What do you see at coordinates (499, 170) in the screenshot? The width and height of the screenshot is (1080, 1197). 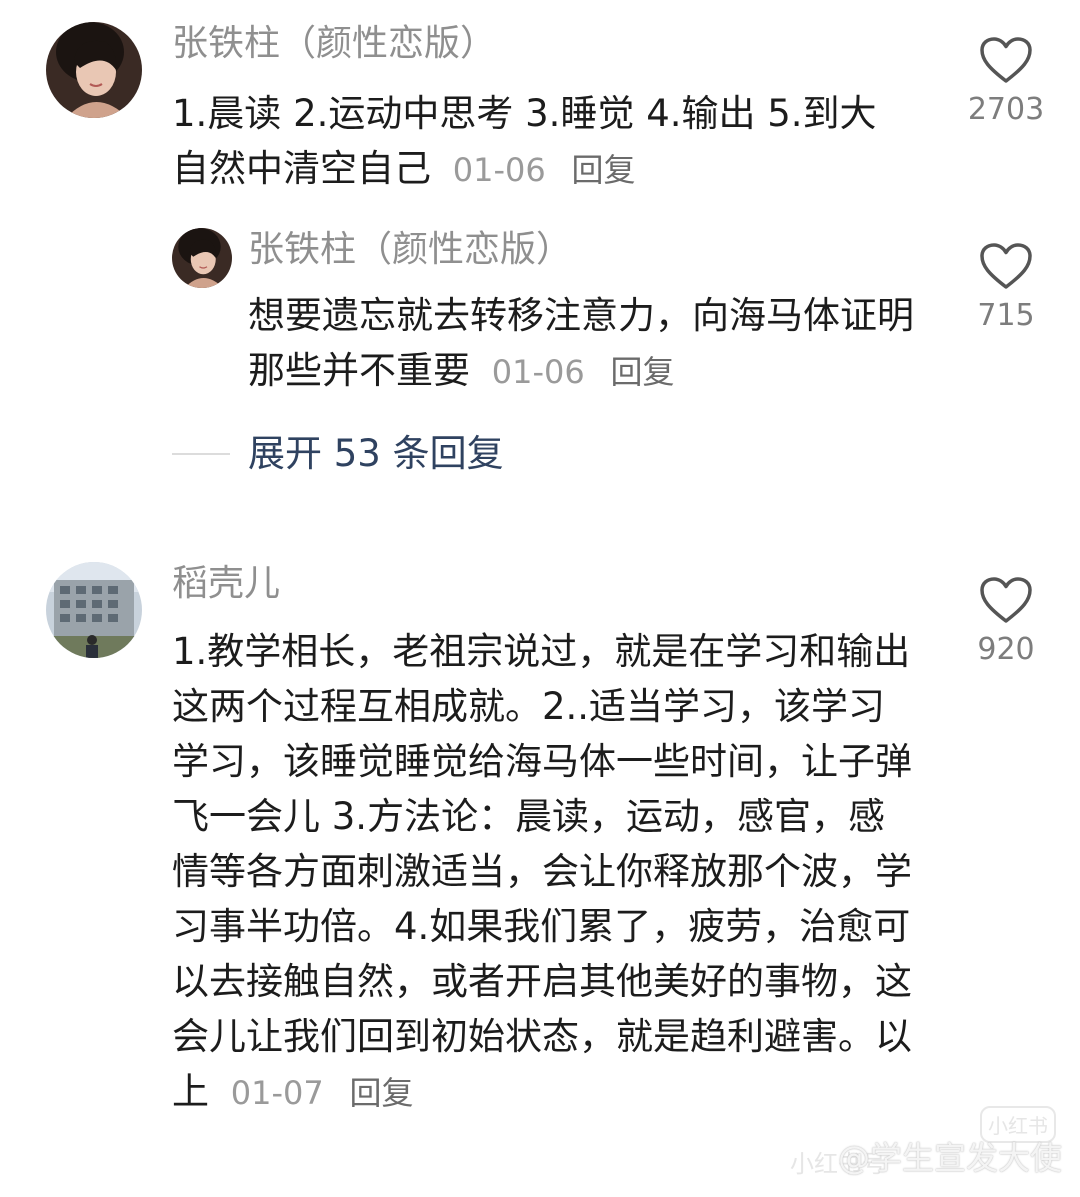 I see `comment-date: 01-06` at bounding box center [499, 170].